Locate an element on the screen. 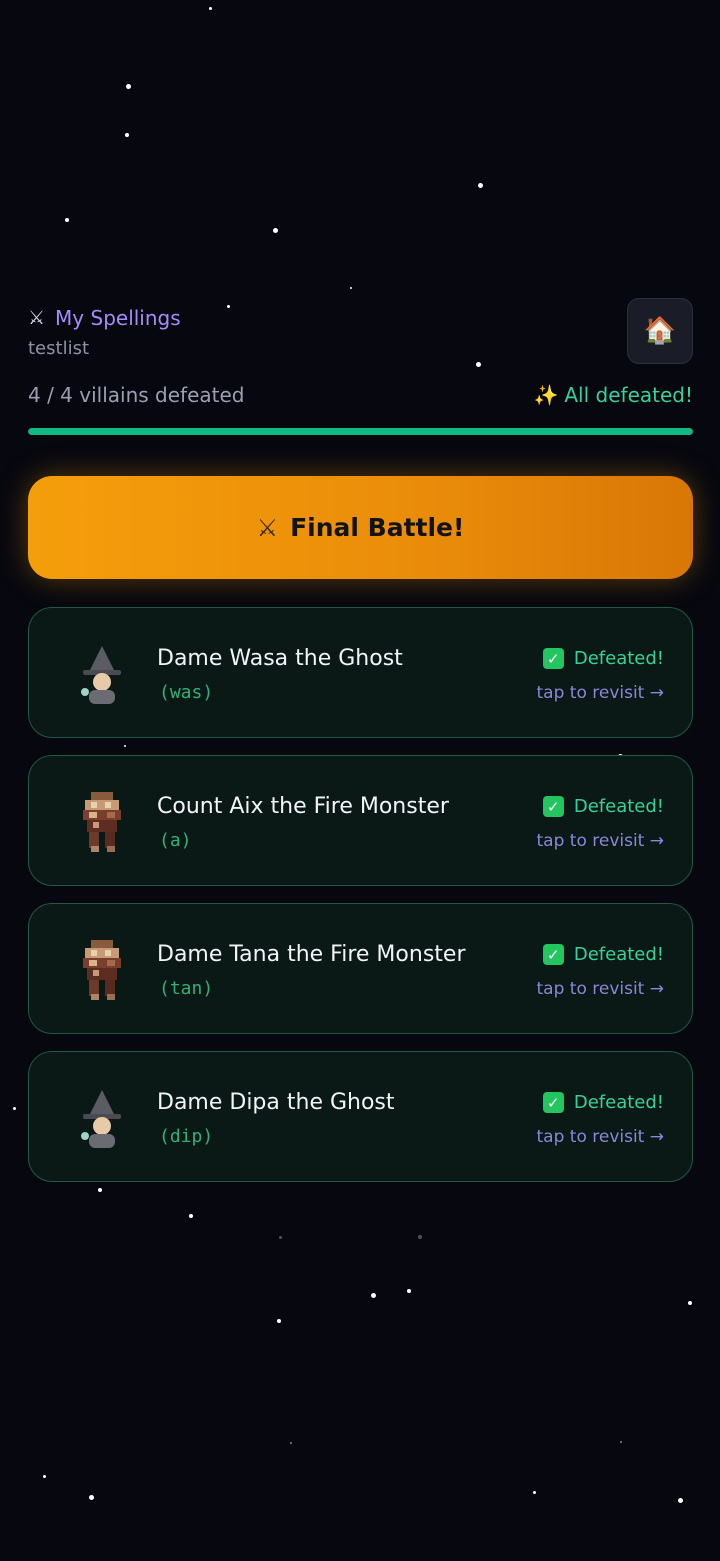 This screenshot has height=1561, width=720. villains-defeated-count: 4 / 4 villains defeated is located at coordinates (136, 395).